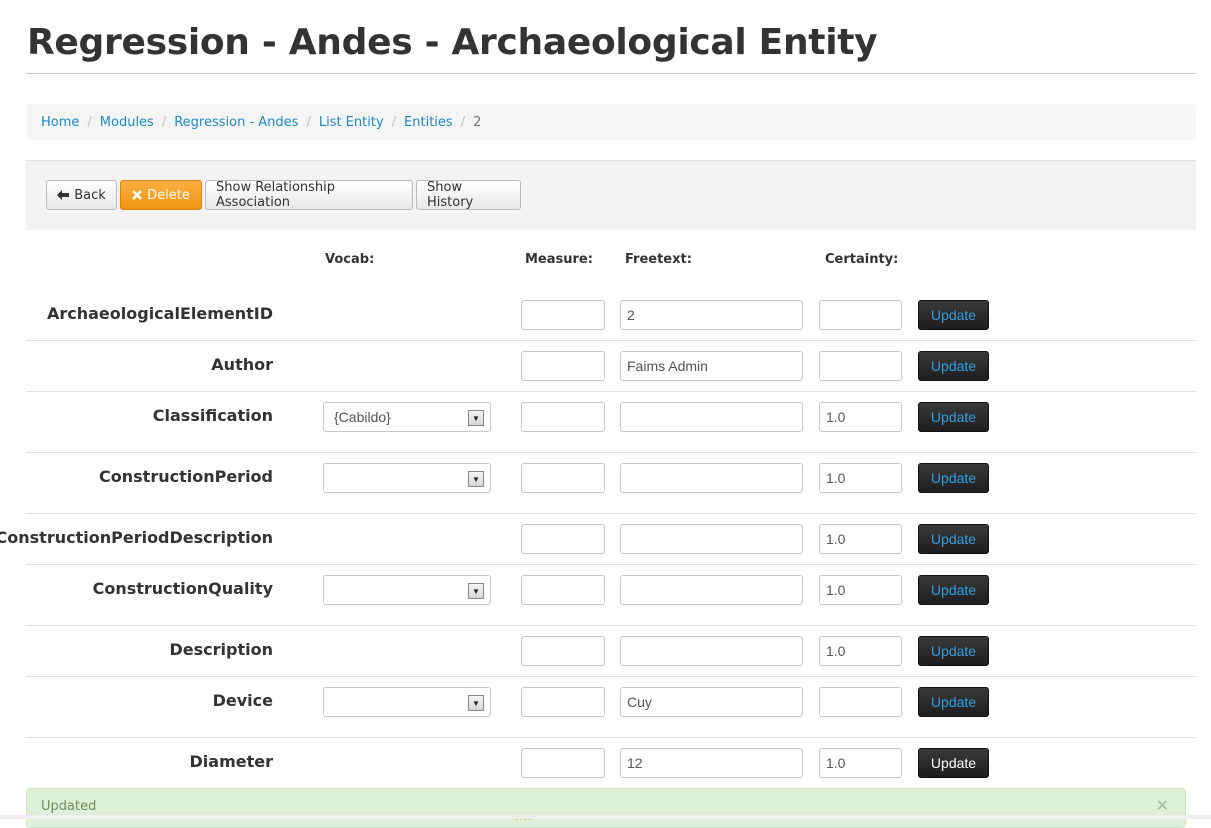  I want to click on breadcrumb-entities: Entities, so click(428, 122).